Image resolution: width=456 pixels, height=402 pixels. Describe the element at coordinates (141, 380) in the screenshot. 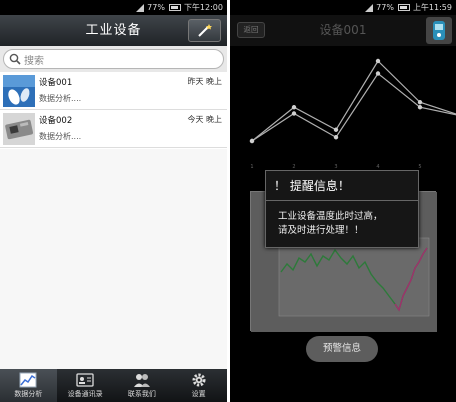

I see `people-icon` at that location.